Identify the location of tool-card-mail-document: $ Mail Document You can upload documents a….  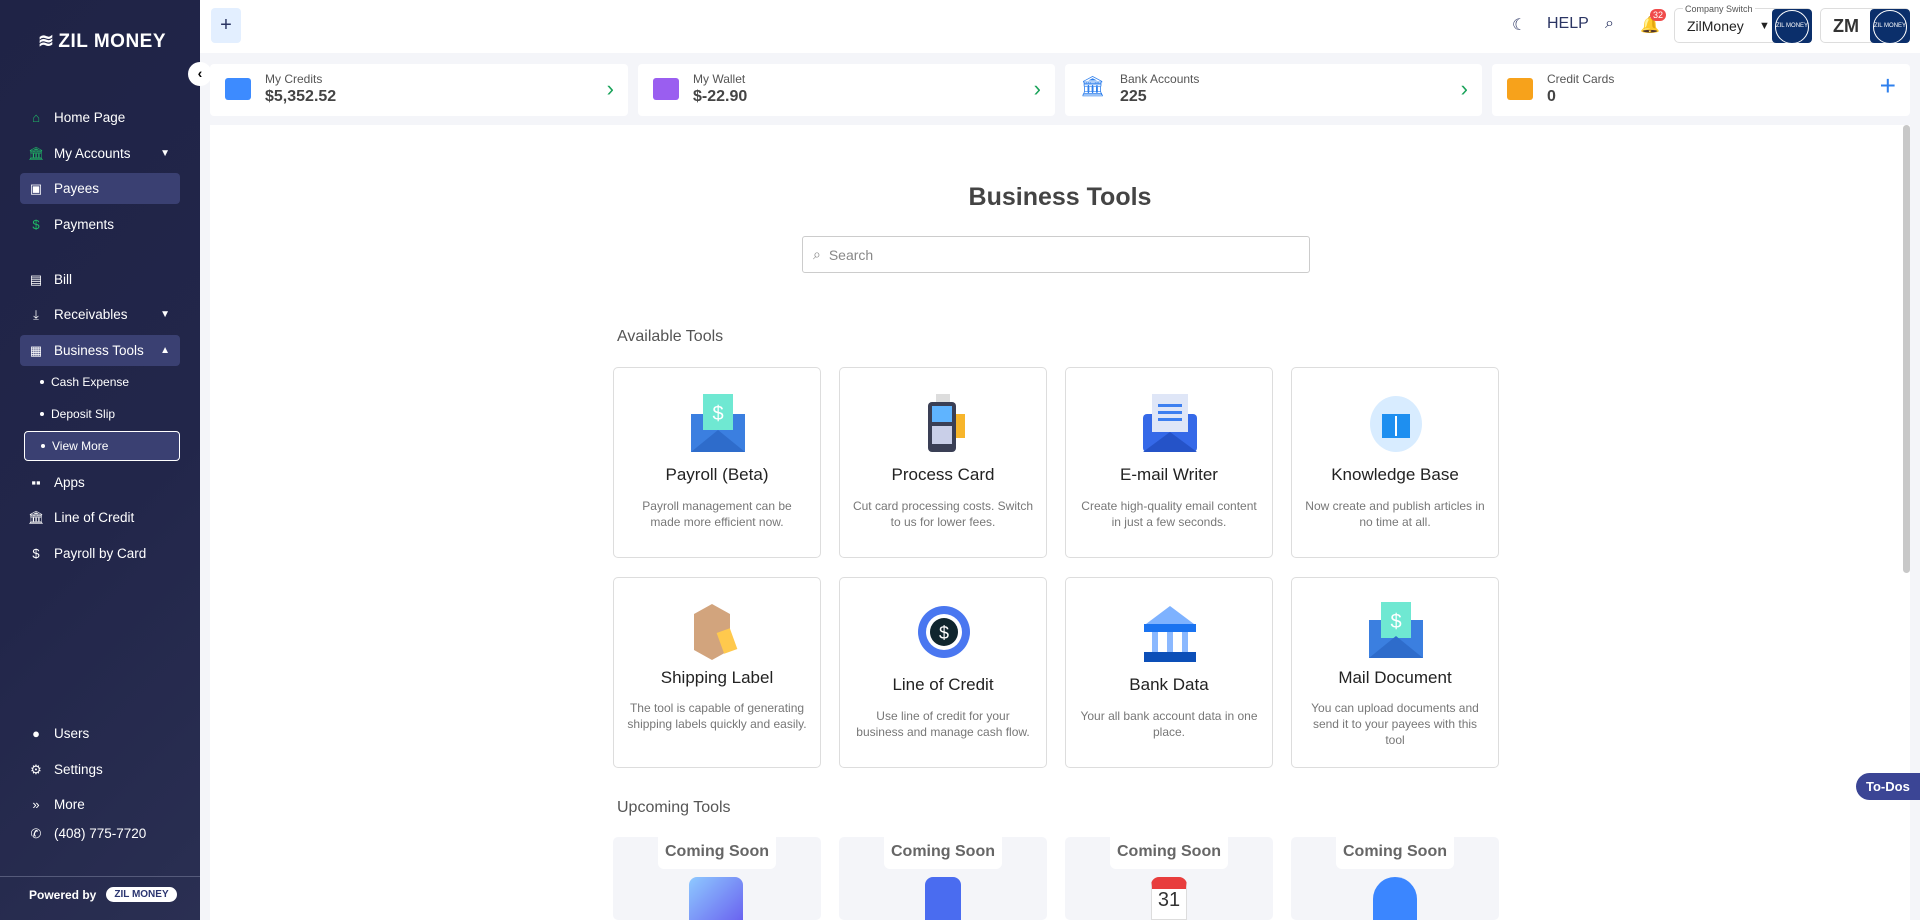
(1395, 672).